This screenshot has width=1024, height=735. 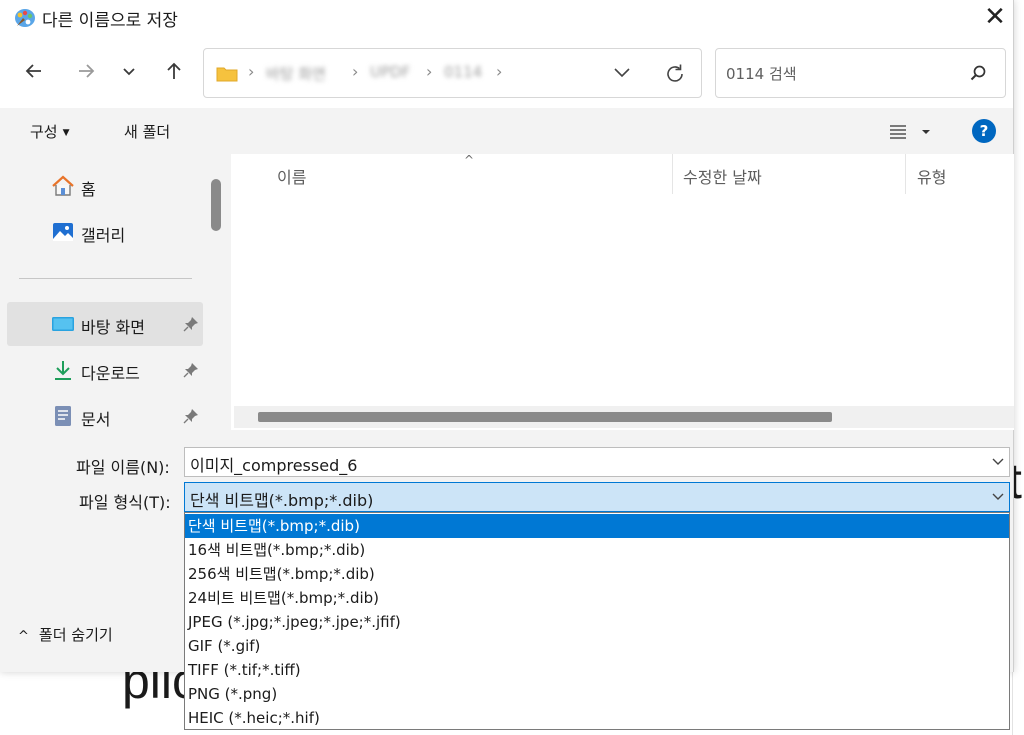 I want to click on sidebar-item-desktop: 바탕 화면, so click(x=105, y=324).